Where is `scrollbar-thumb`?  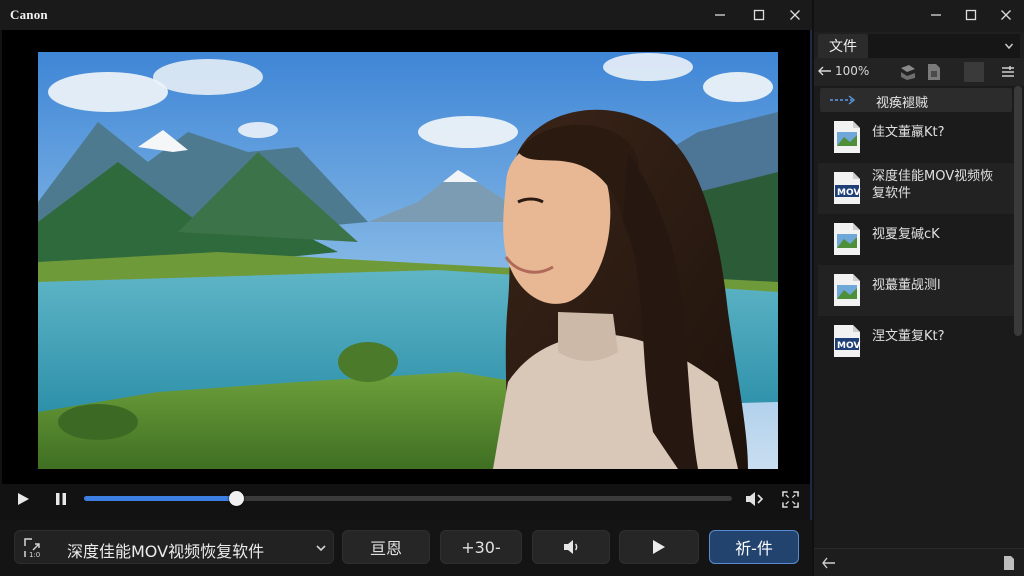 scrollbar-thumb is located at coordinates (1018, 211).